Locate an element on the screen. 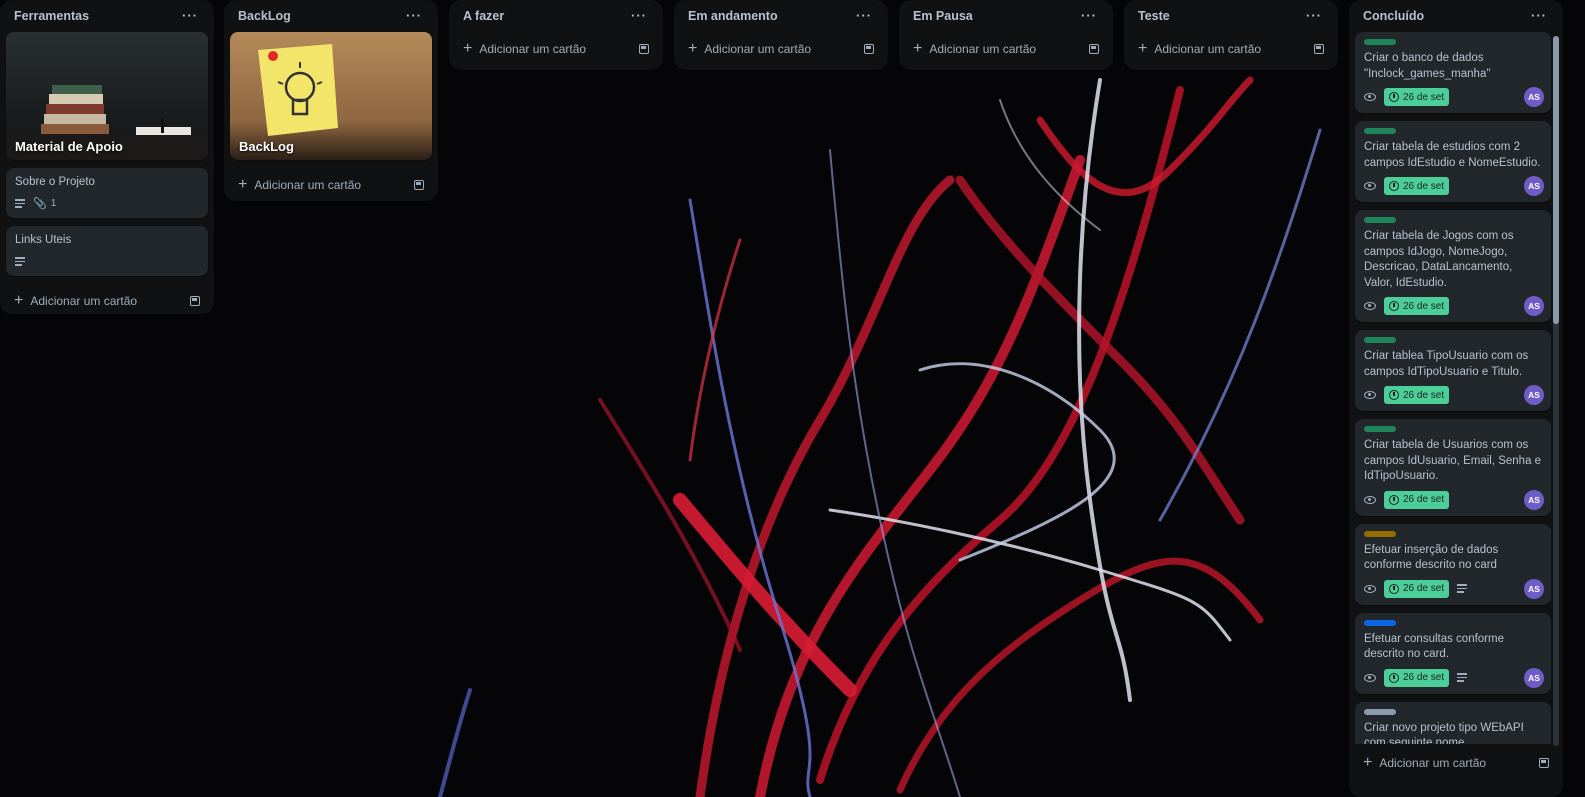  list-em-pausa: Em Pausa ··· + Adicionar um cartão is located at coordinates (1006, 35).